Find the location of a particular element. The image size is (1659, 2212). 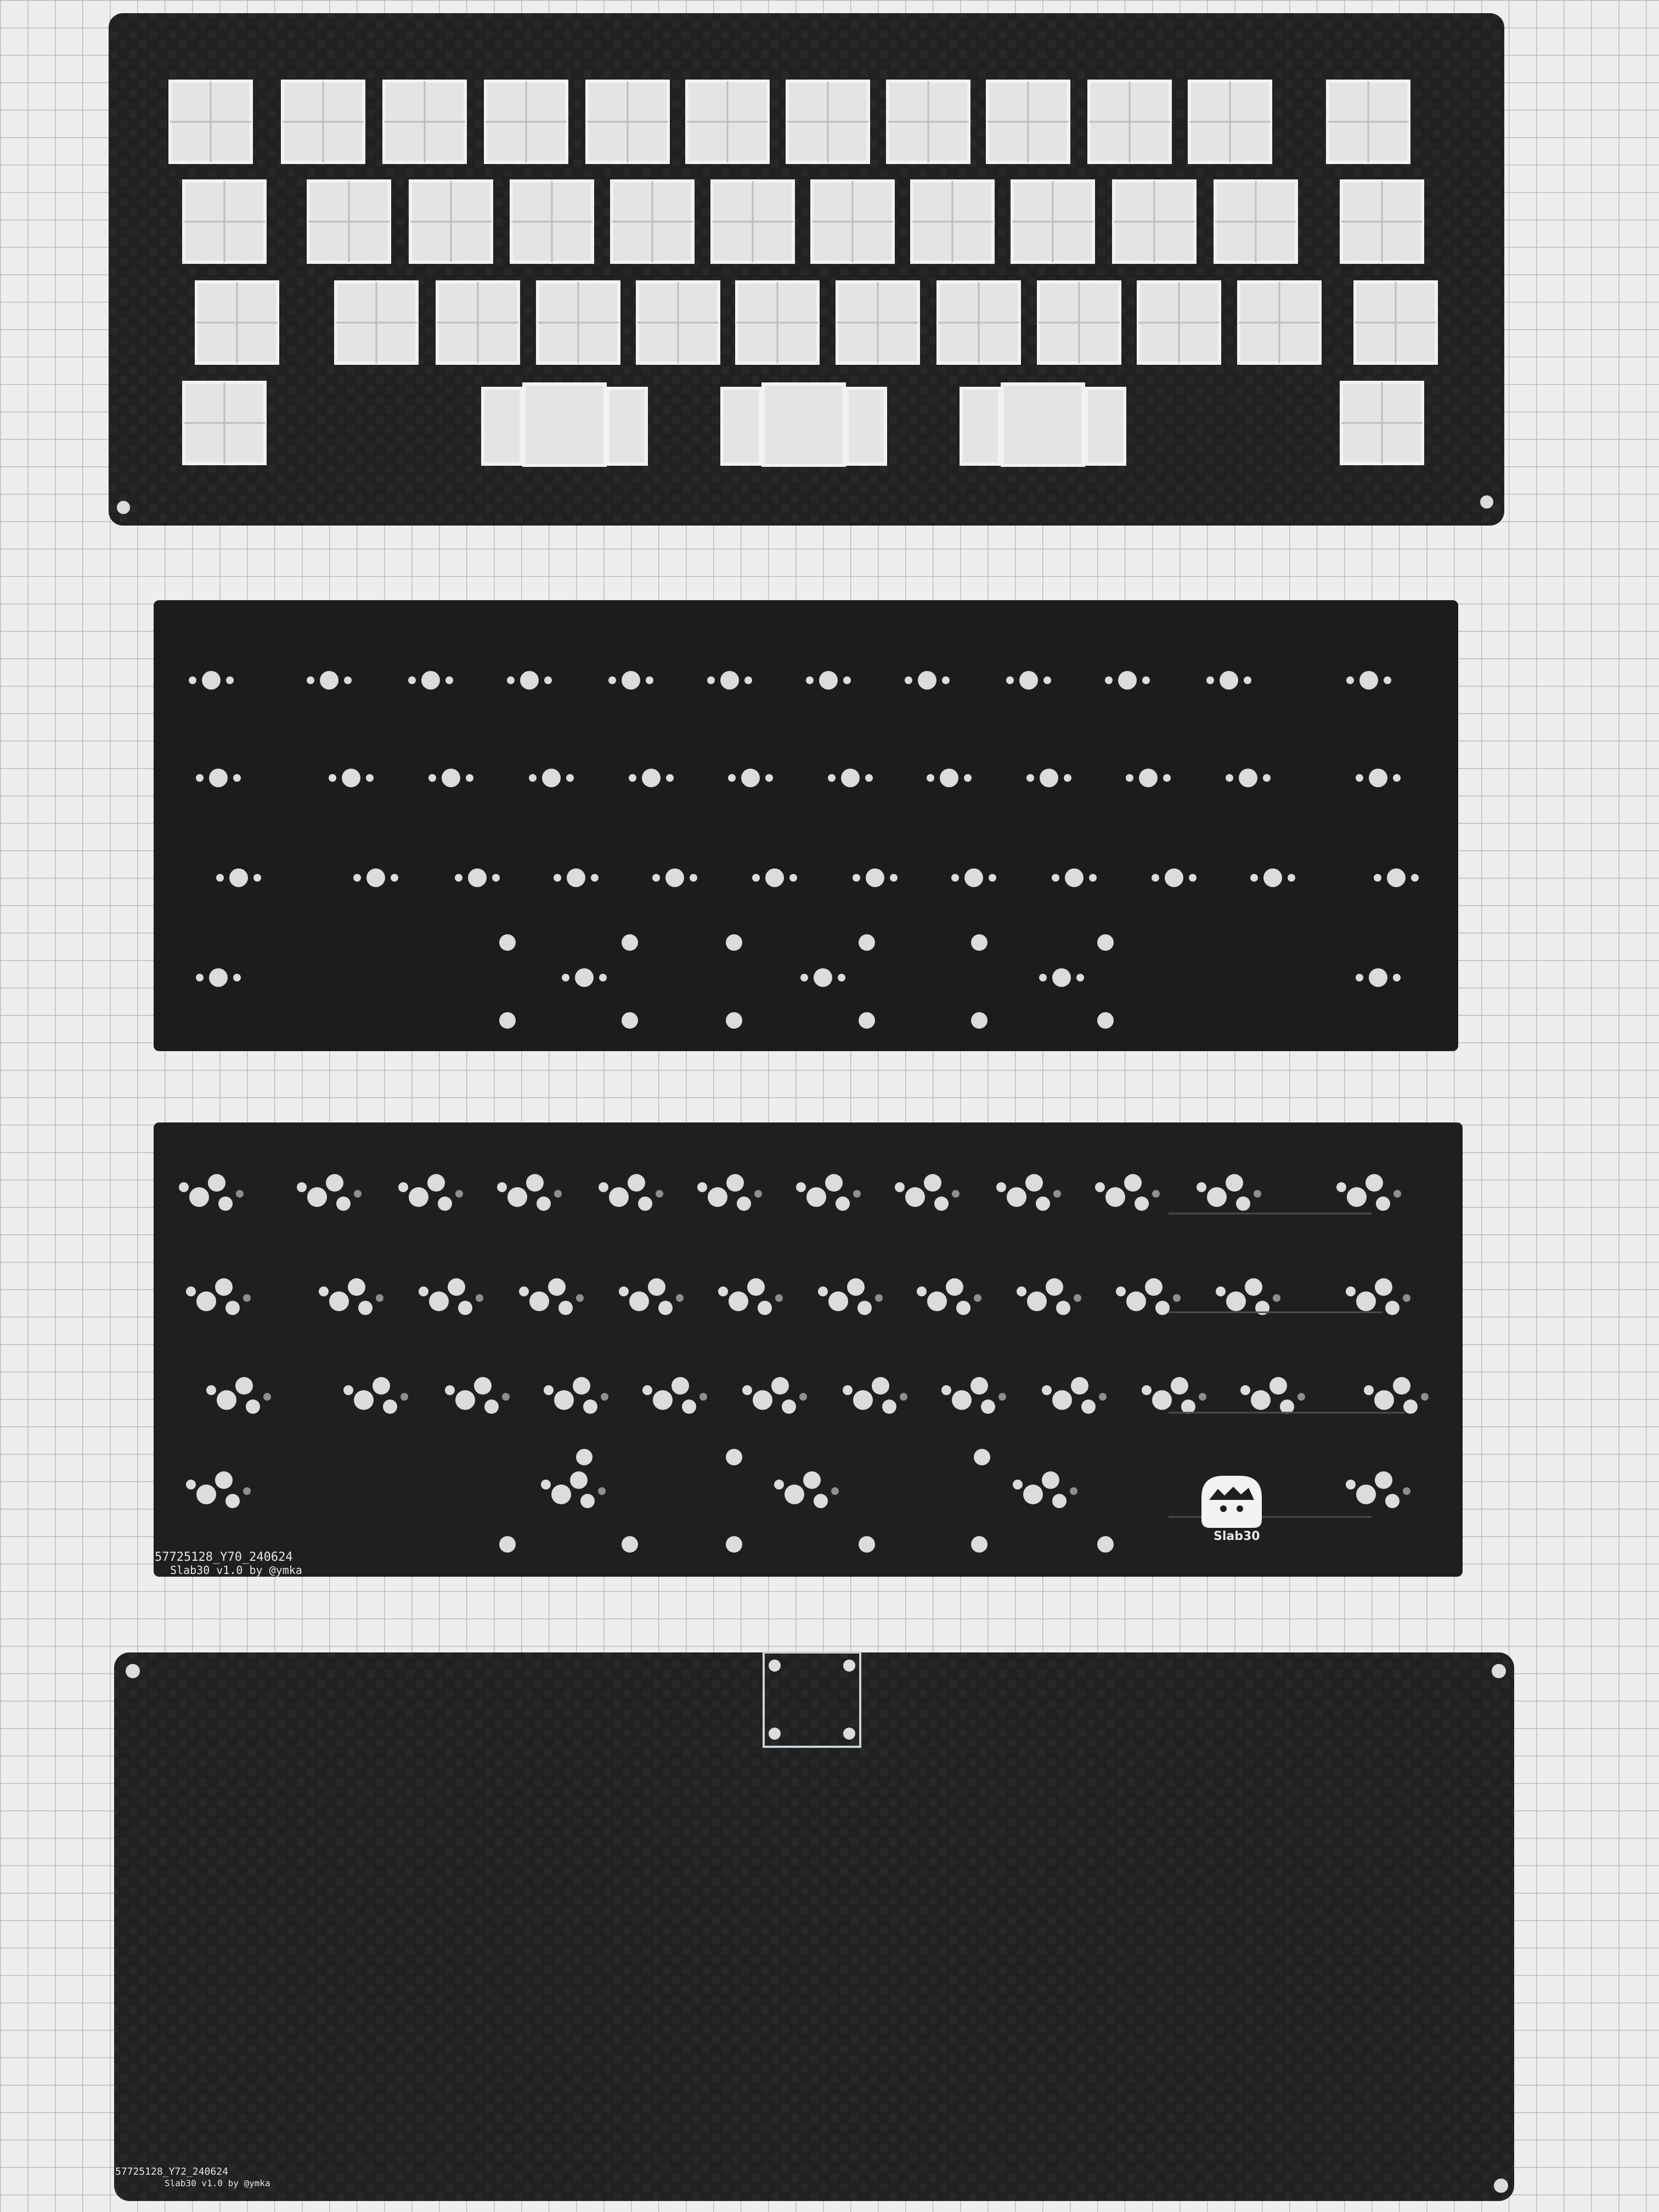

stab-center is located at coordinates (1043, 424).